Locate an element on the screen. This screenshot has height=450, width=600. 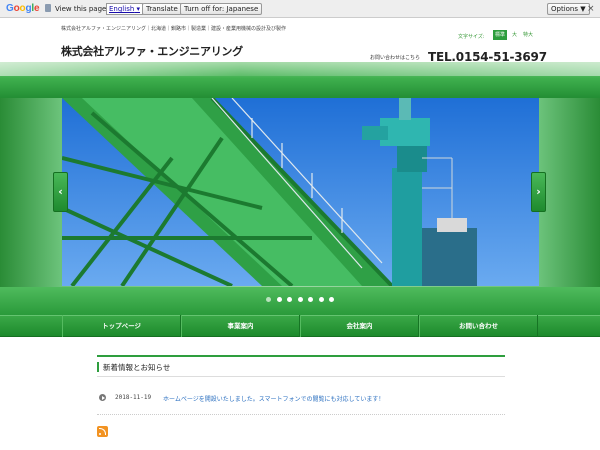
close-icon: × is located at coordinates (591, 9).